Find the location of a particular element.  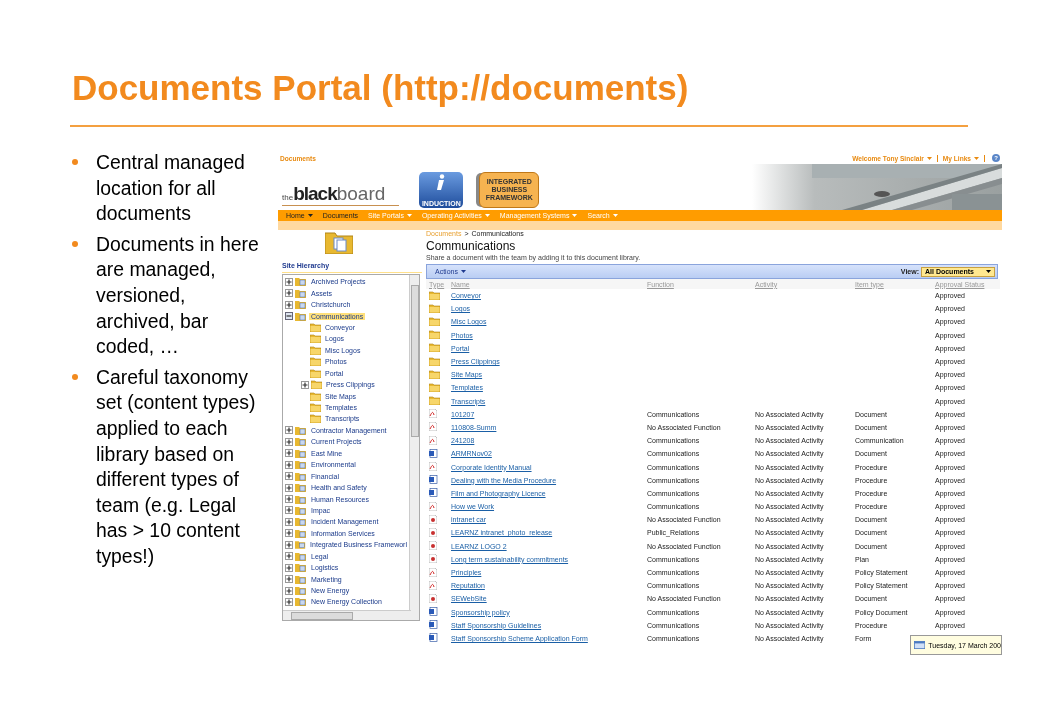

slide-title: Documents Portal (http://documents) is located at coordinates (380, 88).